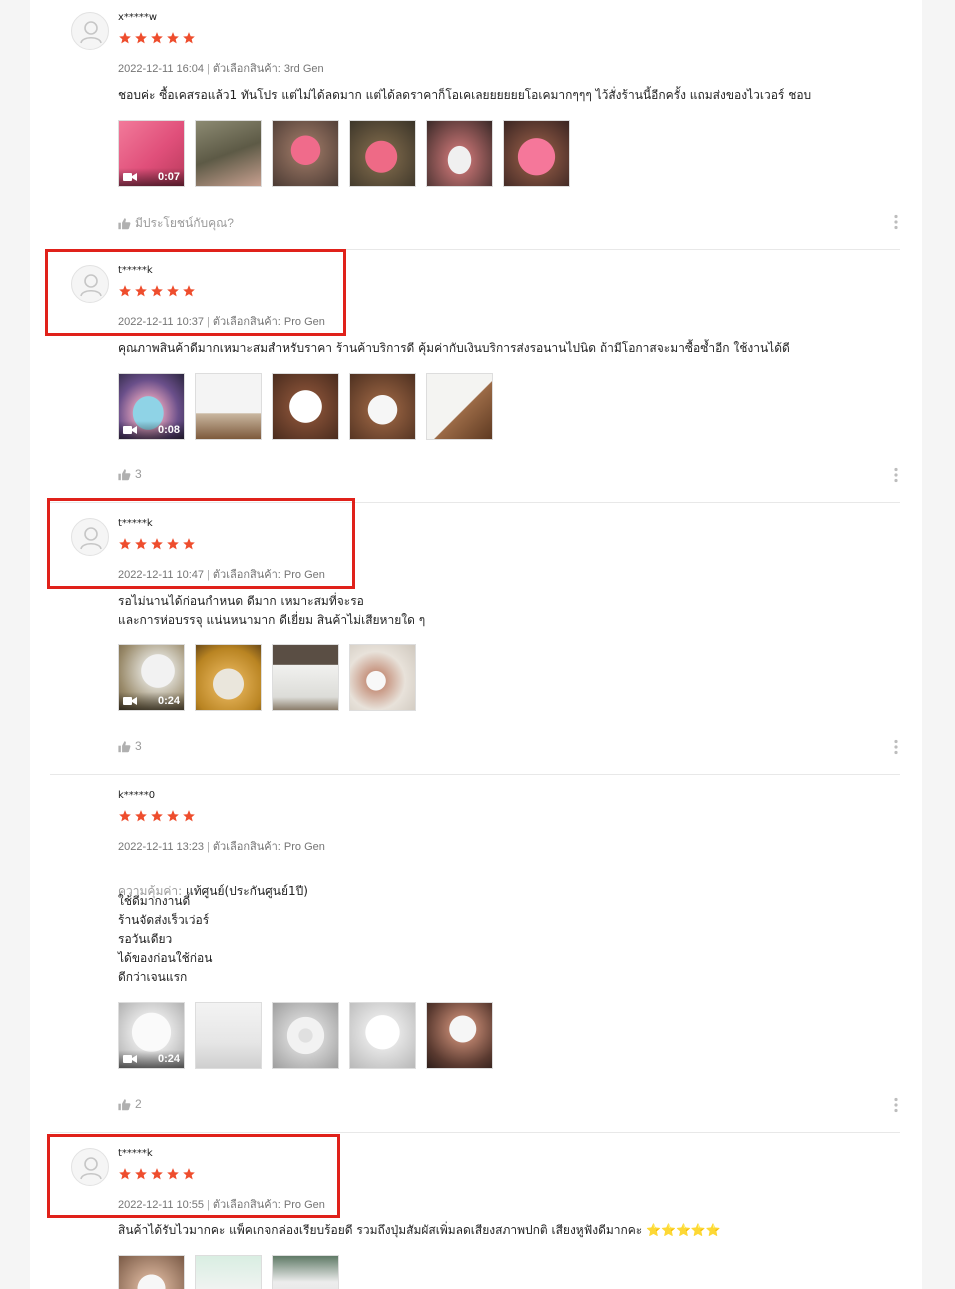 The height and width of the screenshot is (1289, 955). What do you see at coordinates (151, 153) in the screenshot?
I see `review-video-thumb: 0:07` at bounding box center [151, 153].